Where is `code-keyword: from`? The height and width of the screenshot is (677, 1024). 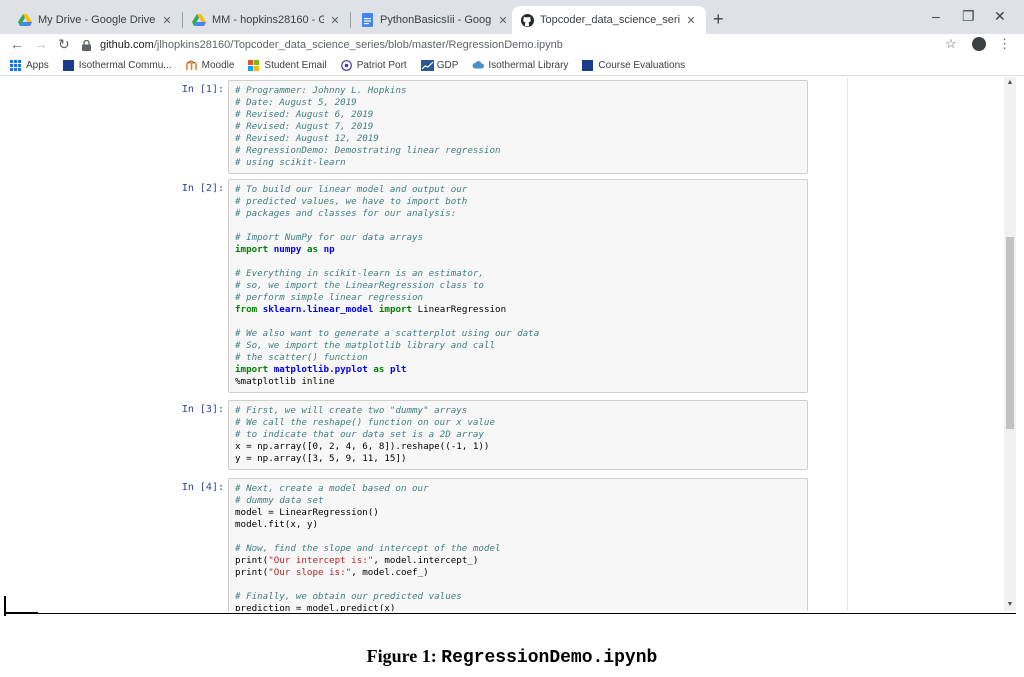 code-keyword: from is located at coordinates (246, 309).